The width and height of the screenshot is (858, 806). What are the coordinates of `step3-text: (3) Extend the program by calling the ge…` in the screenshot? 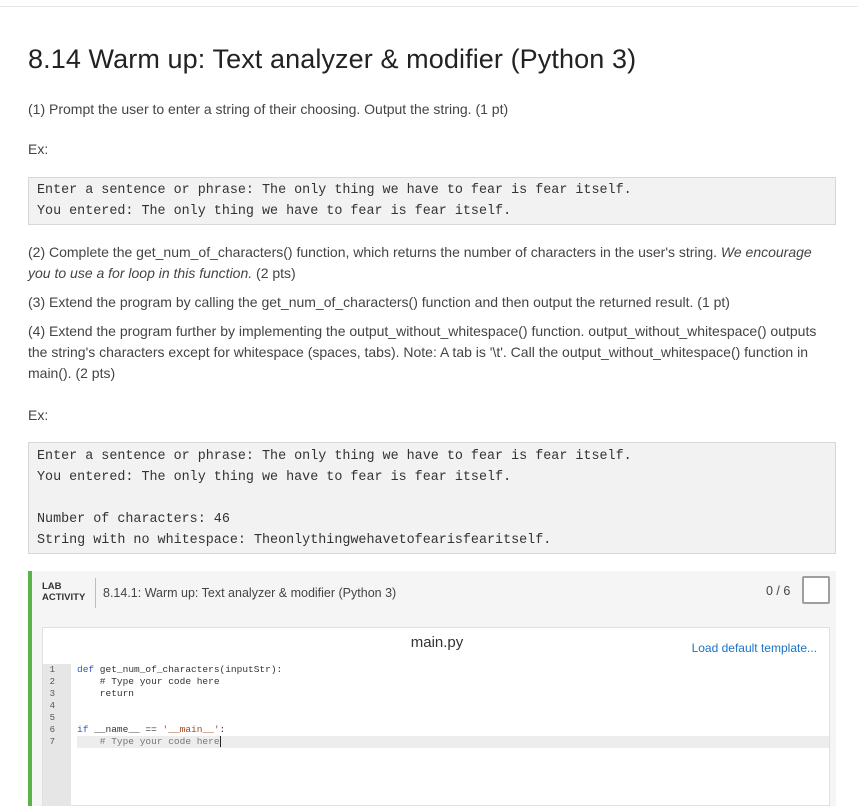 It's located at (379, 302).